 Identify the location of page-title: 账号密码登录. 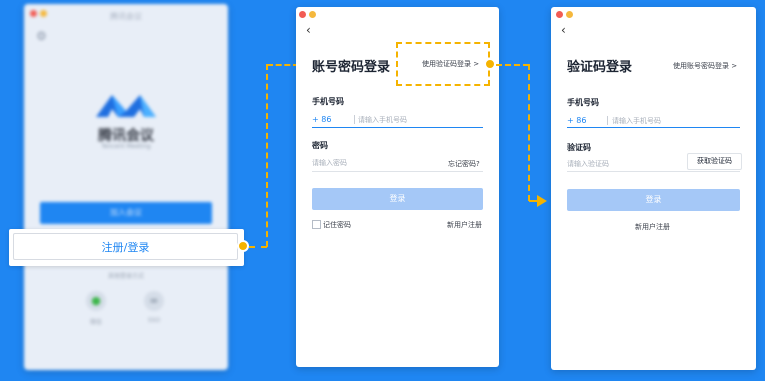
(351, 67).